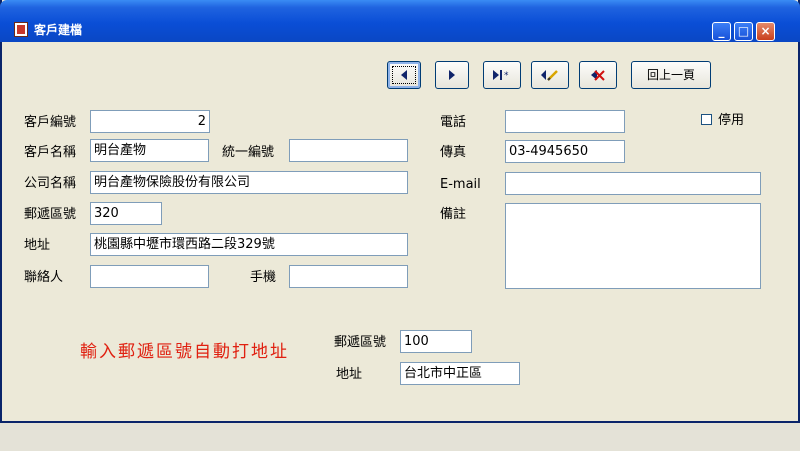  I want to click on contact-label: 聯絡人, so click(44, 277).